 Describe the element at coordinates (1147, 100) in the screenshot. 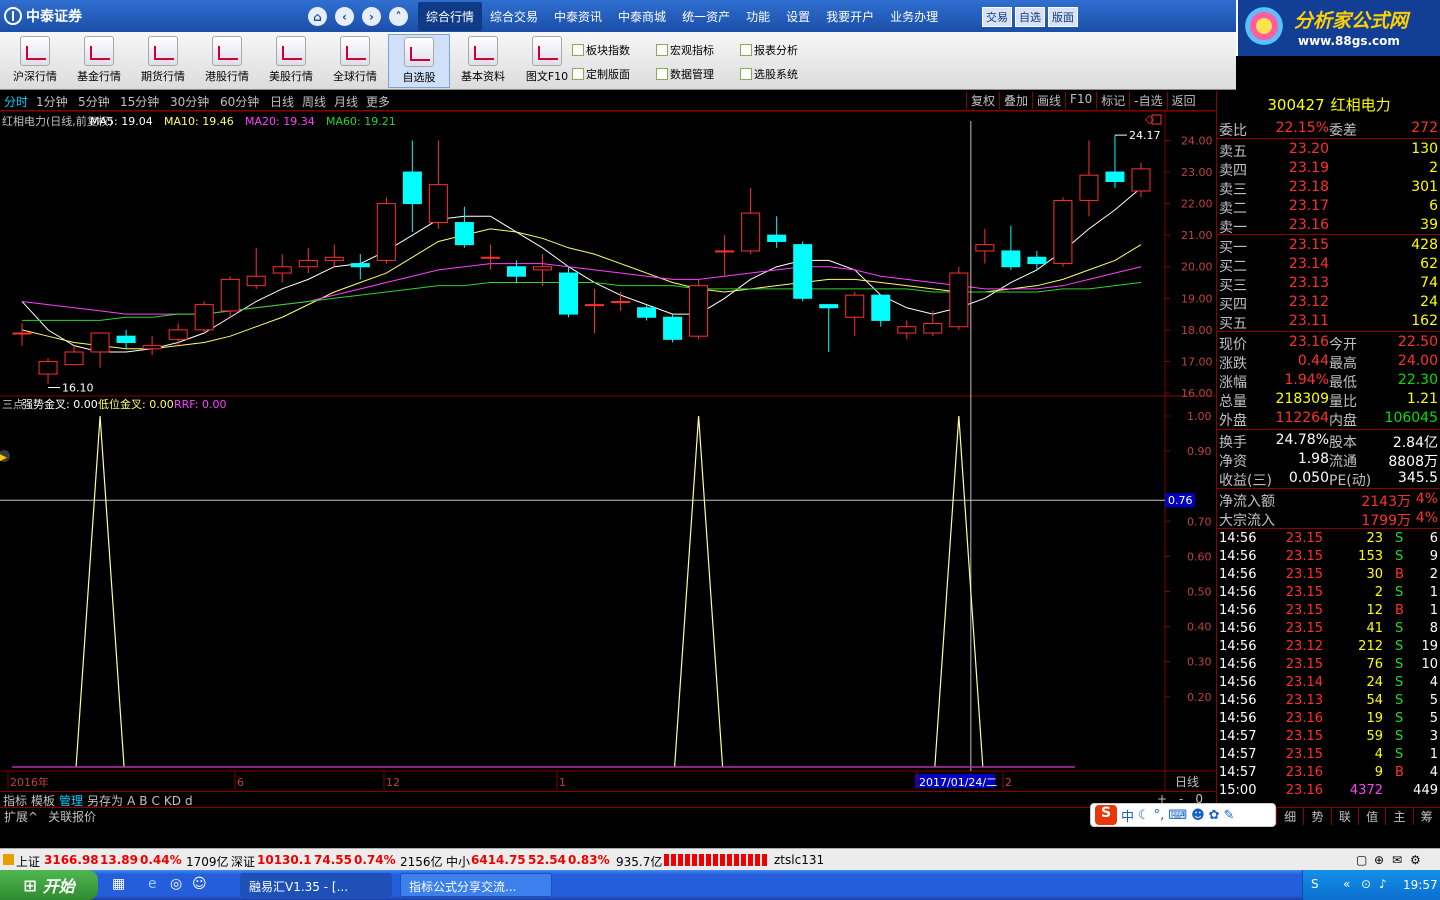

I see `chart-button-5: -自选` at that location.